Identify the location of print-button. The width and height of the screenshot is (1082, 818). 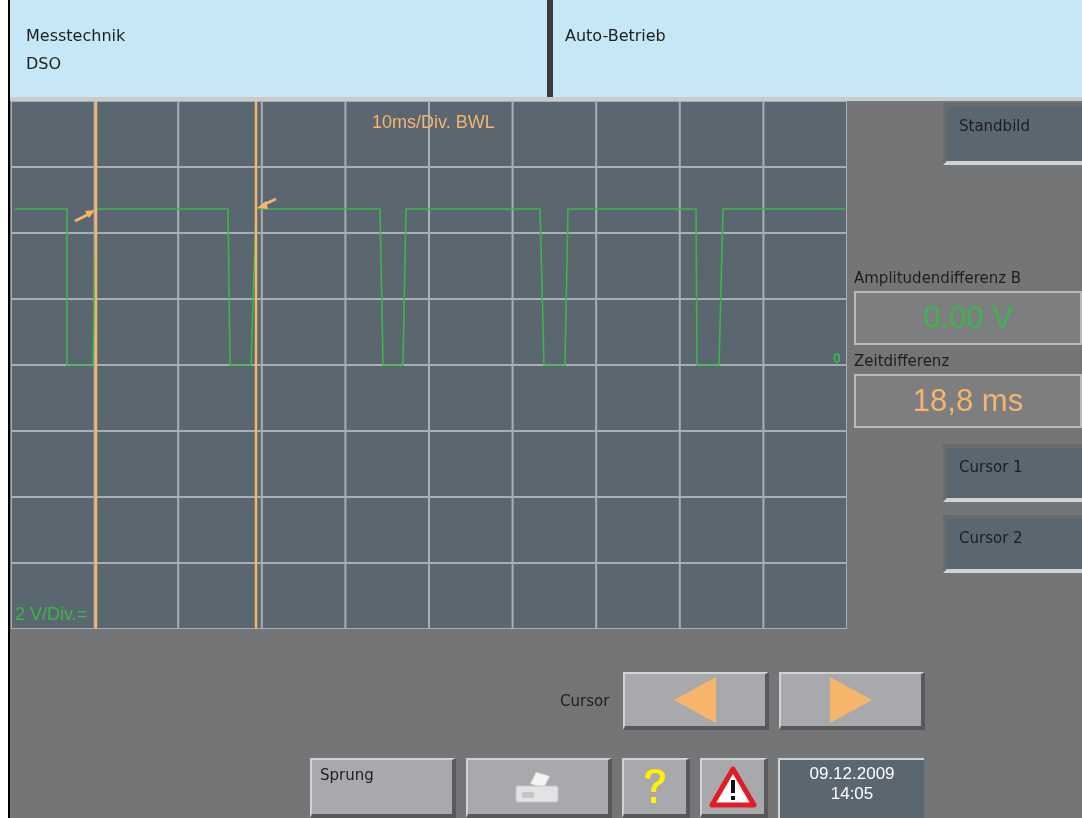
(539, 788).